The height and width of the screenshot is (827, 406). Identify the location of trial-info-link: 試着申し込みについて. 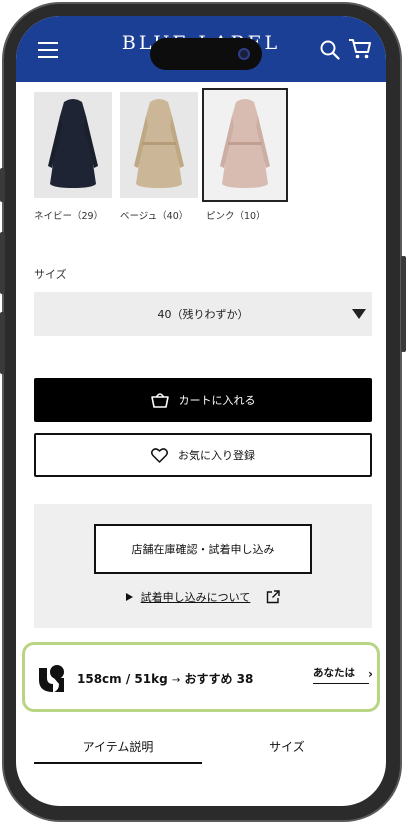
(203, 597).